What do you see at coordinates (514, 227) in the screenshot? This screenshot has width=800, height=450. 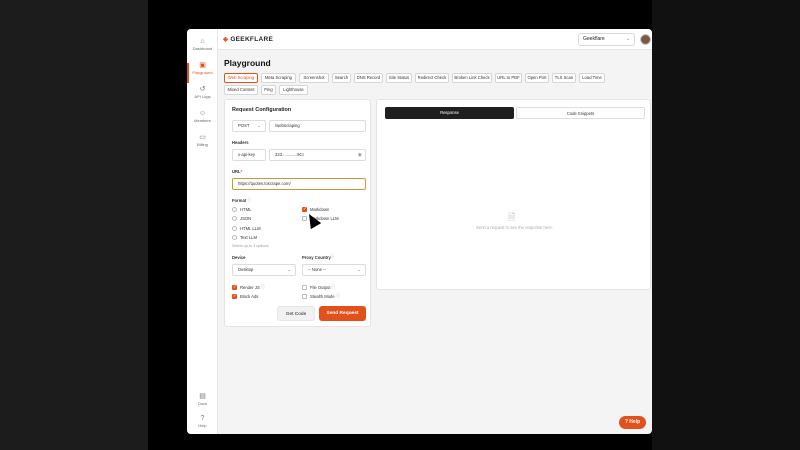 I see `empty-state-text: Send a request to see the response here.` at bounding box center [514, 227].